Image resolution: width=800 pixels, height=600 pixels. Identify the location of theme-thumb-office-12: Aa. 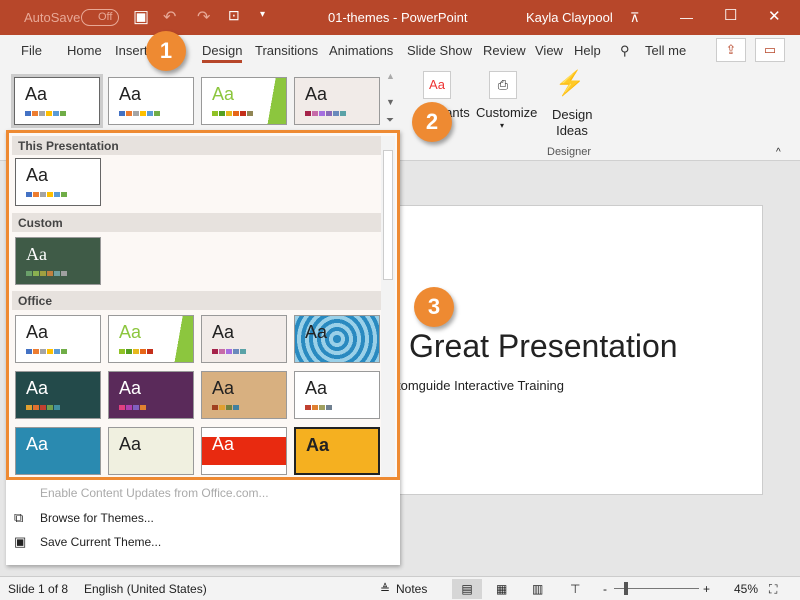
(337, 451).